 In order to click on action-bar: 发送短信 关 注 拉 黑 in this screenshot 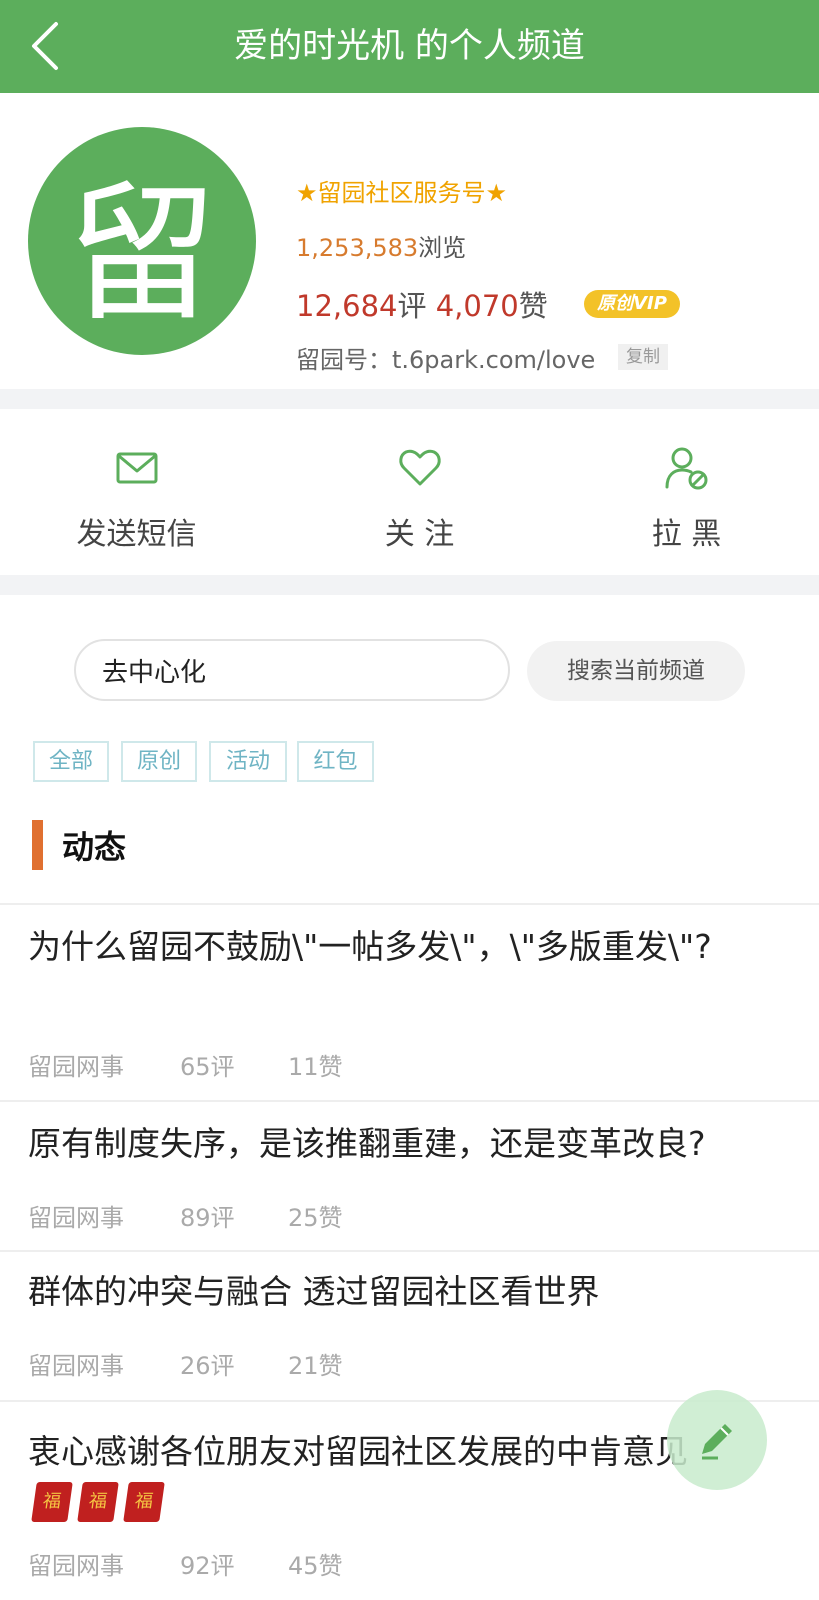, I will do `click(409, 492)`.